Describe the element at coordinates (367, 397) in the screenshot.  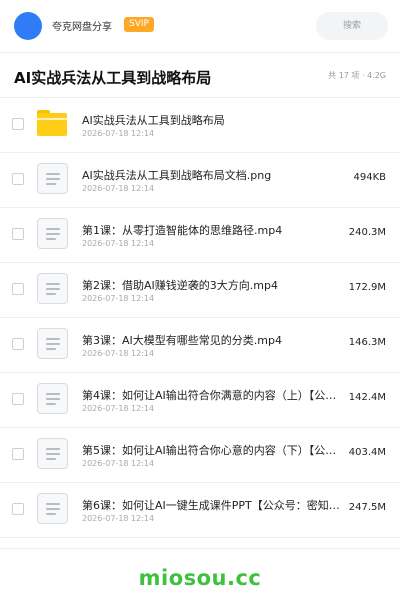
I see `file-size: 142.4M` at that location.